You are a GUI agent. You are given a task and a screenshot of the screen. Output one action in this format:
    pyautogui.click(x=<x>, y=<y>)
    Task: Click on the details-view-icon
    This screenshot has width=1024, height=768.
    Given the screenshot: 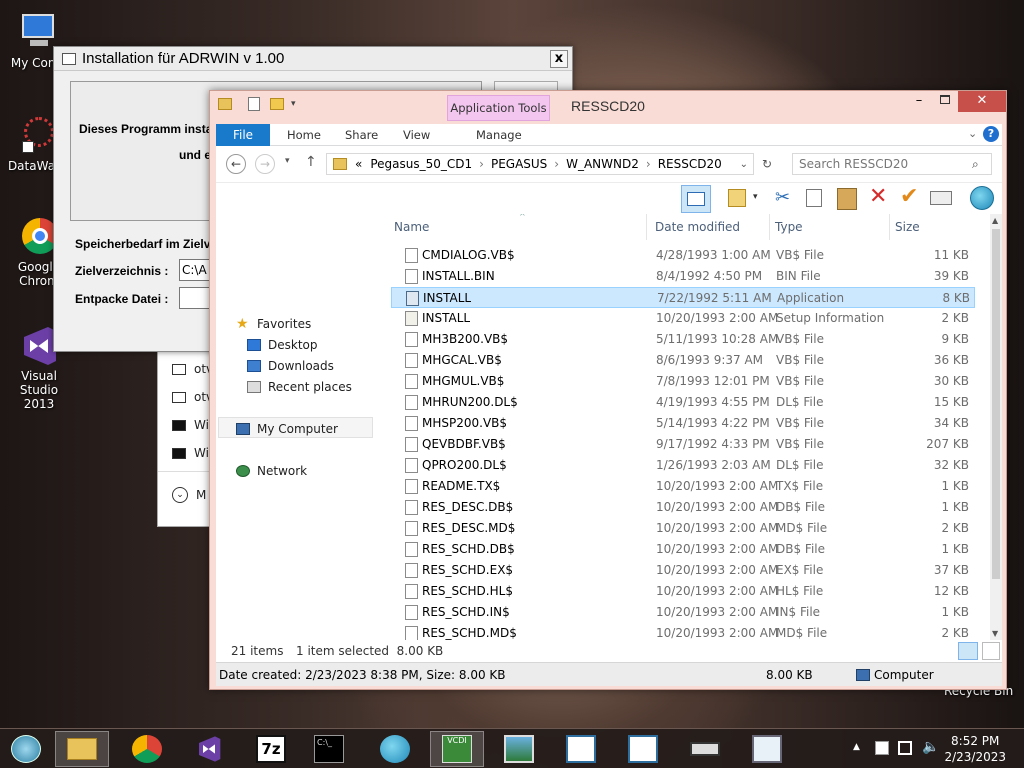 What is the action you would take?
    pyautogui.click(x=968, y=651)
    